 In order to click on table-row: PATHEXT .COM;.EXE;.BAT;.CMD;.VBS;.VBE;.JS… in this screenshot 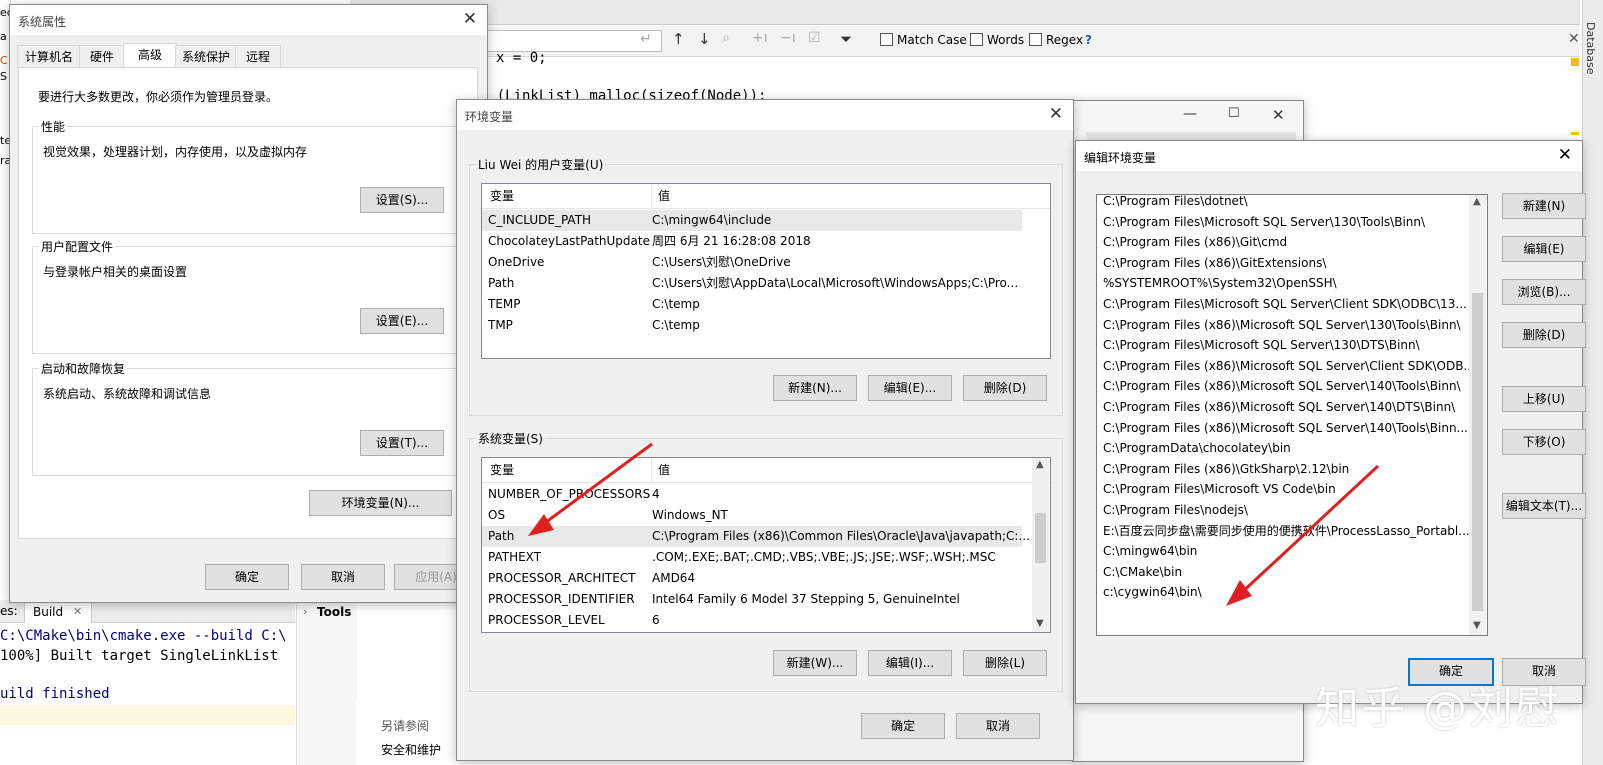, I will do `click(752, 557)`.